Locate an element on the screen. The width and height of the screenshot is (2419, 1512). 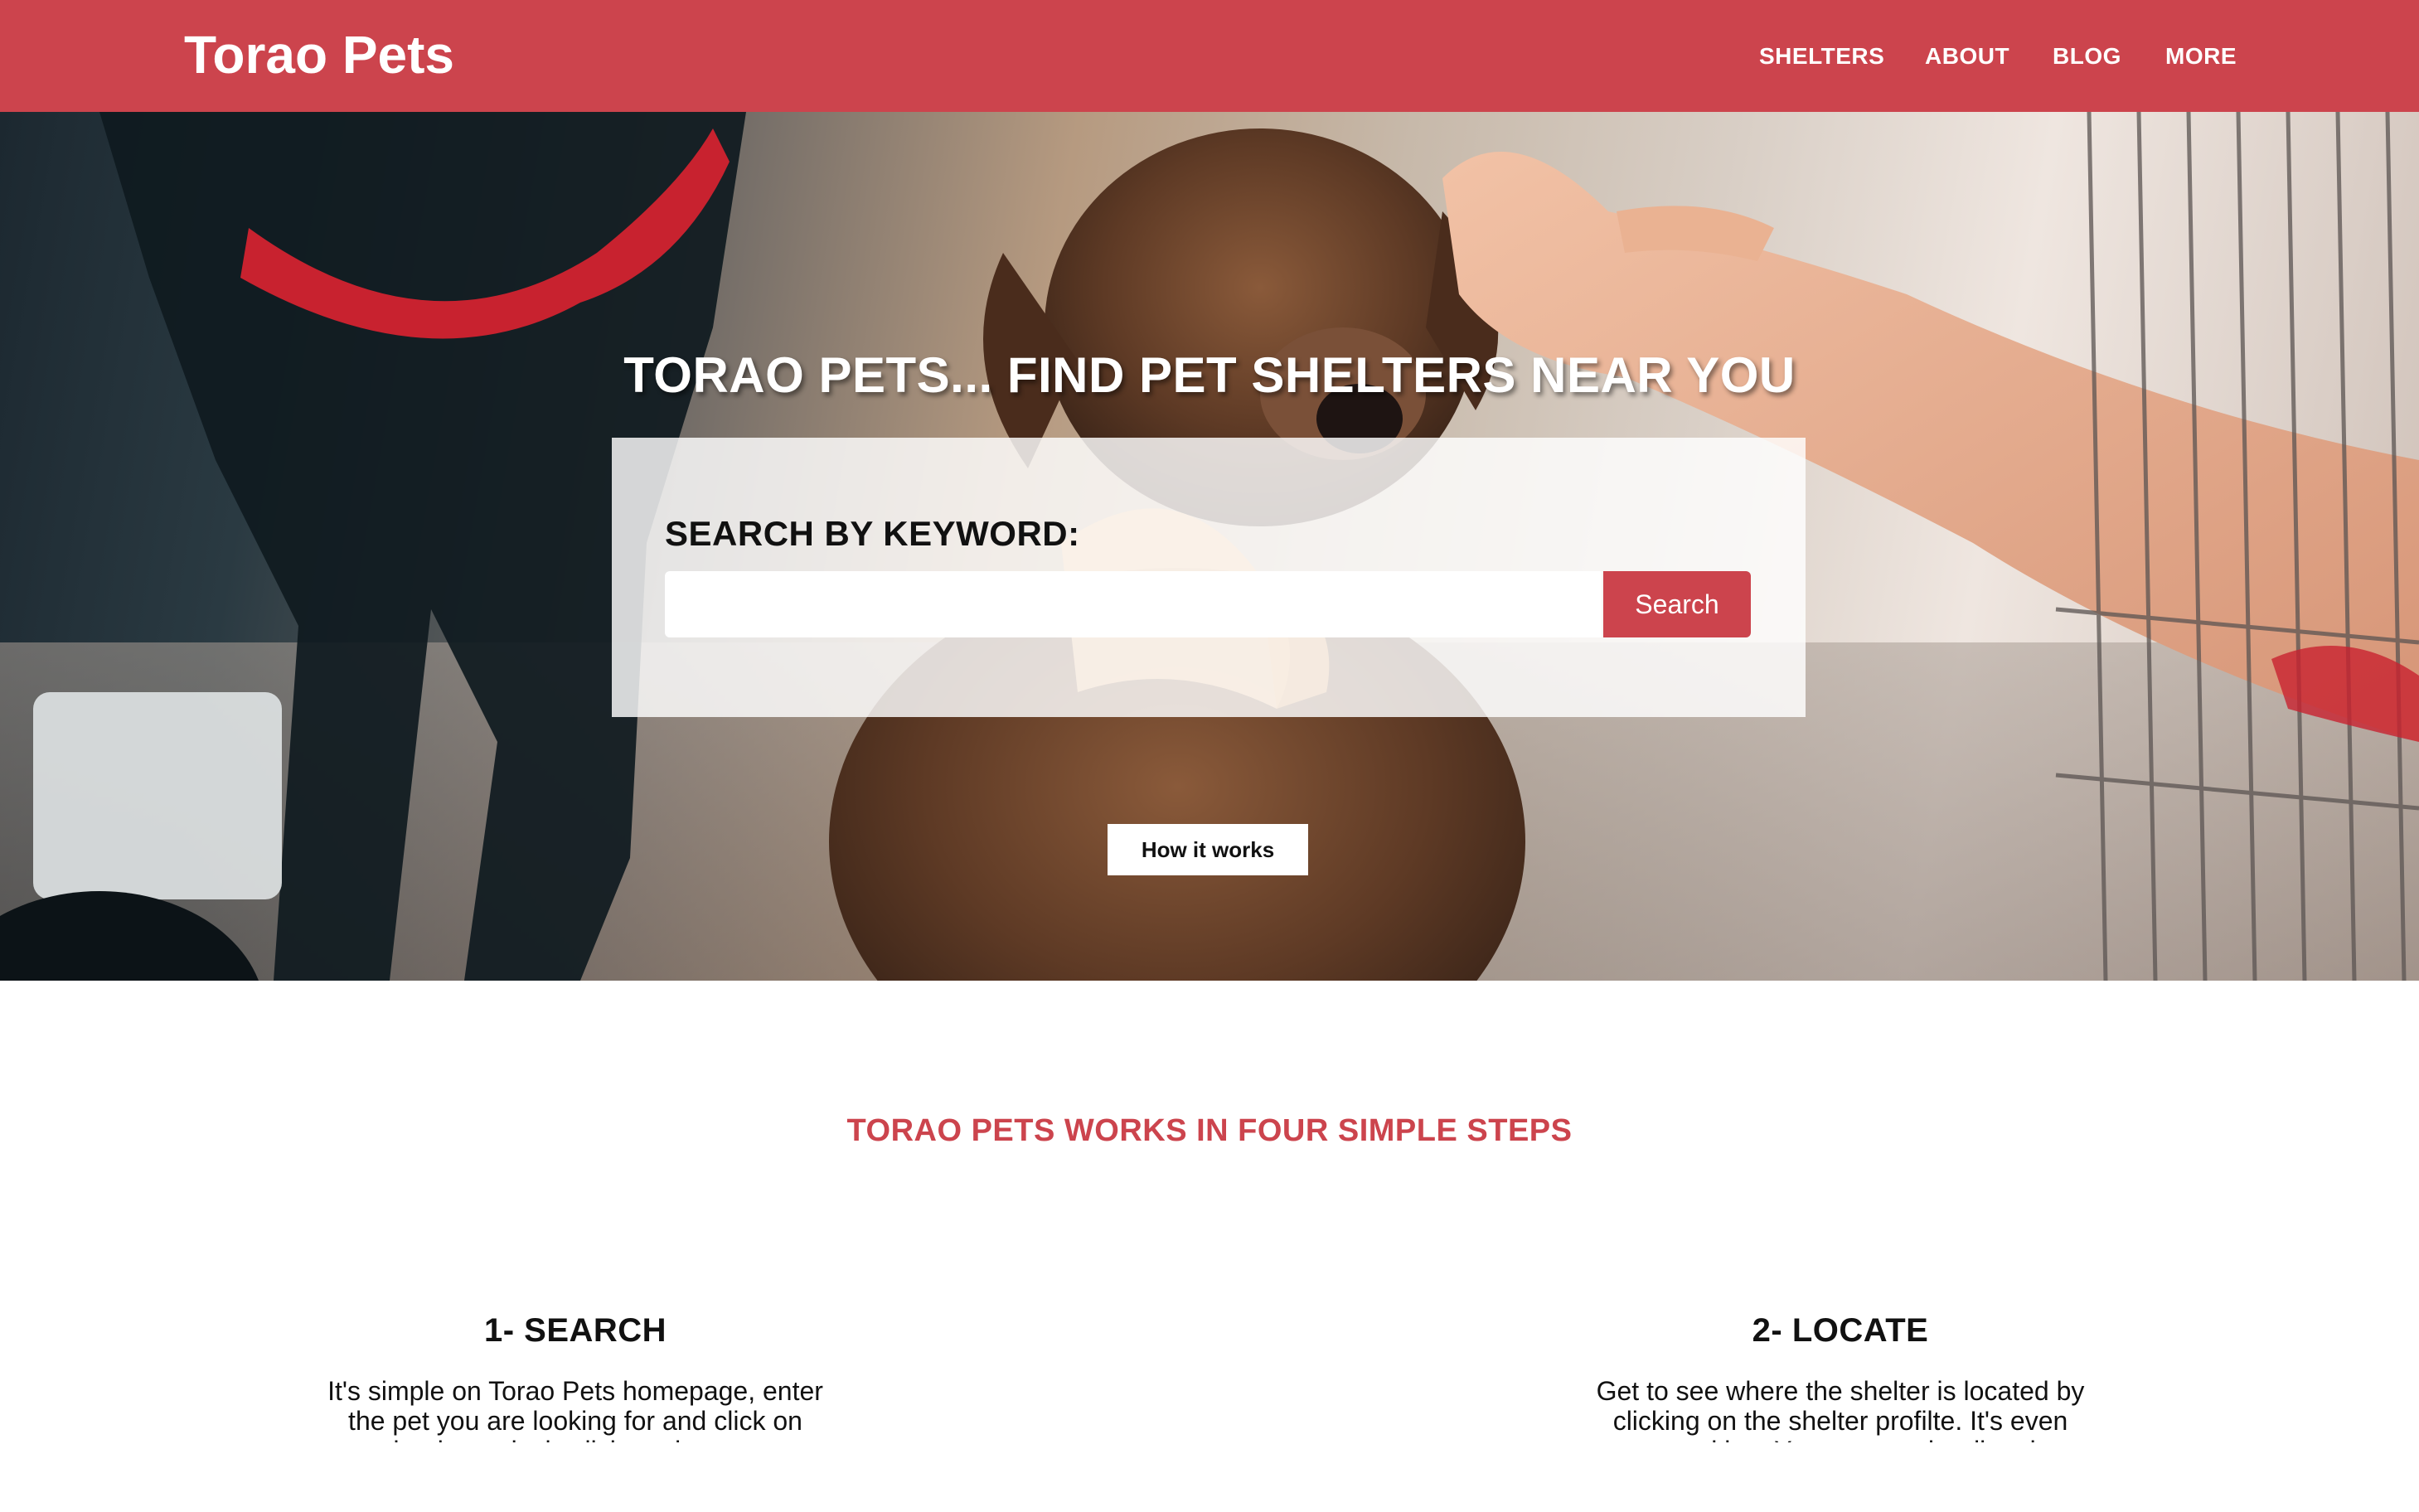
nav-link-about: ABOUT is located at coordinates (1967, 56).